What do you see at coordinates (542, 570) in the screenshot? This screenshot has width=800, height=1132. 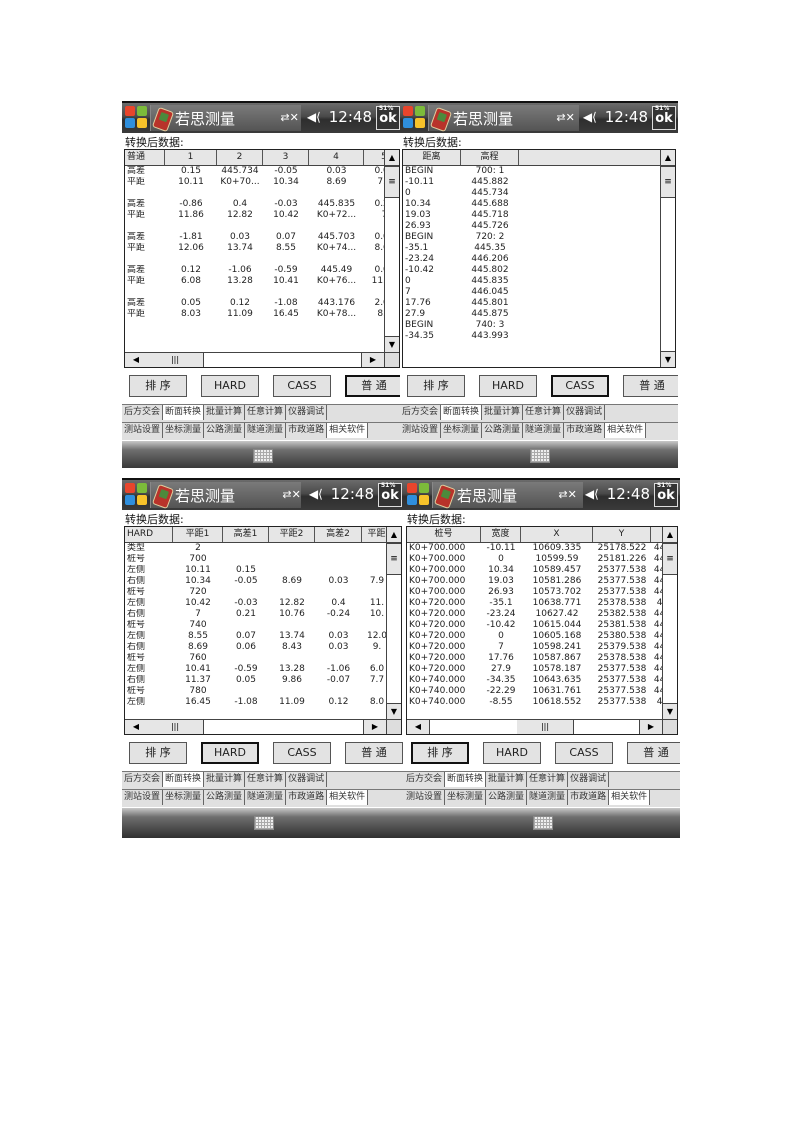 I see `table-row: K0+700.00010.3410589.45725377.538445.688` at bounding box center [542, 570].